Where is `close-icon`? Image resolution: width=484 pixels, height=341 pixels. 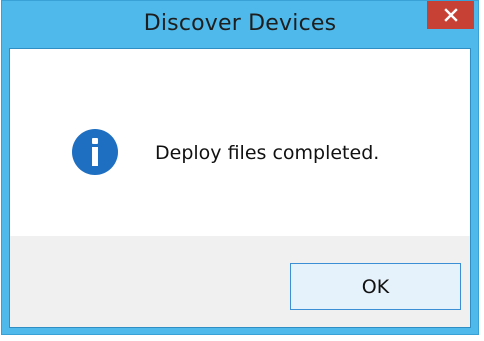 close-icon is located at coordinates (450, 15).